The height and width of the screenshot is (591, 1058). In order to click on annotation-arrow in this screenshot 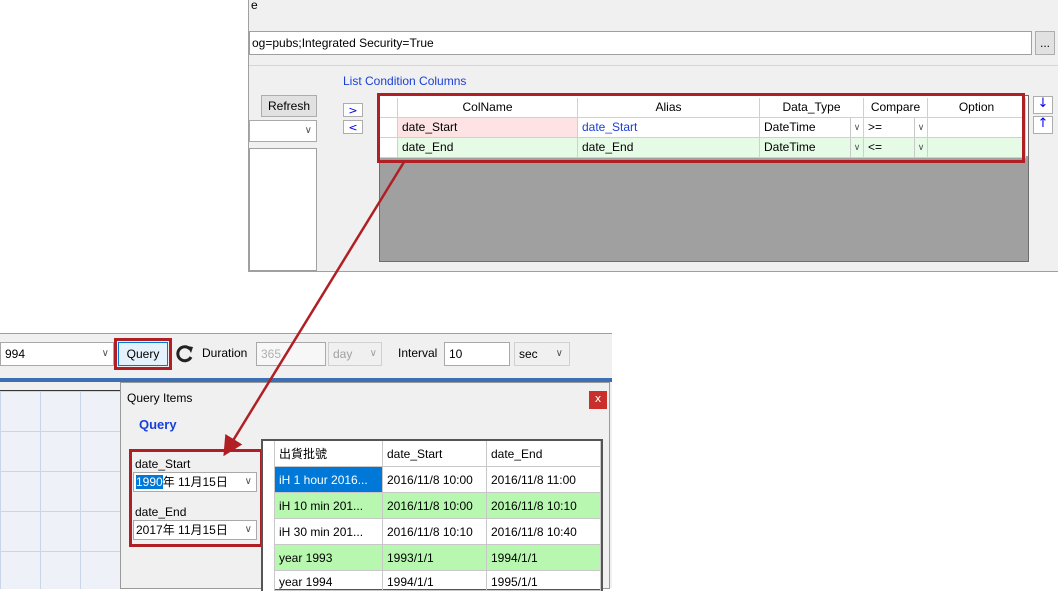, I will do `click(314, 309)`.